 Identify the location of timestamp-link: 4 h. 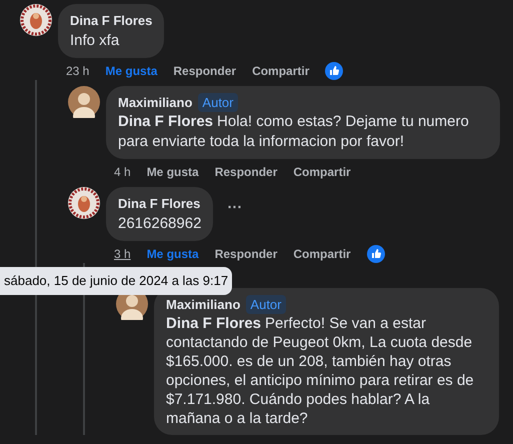
(122, 172).